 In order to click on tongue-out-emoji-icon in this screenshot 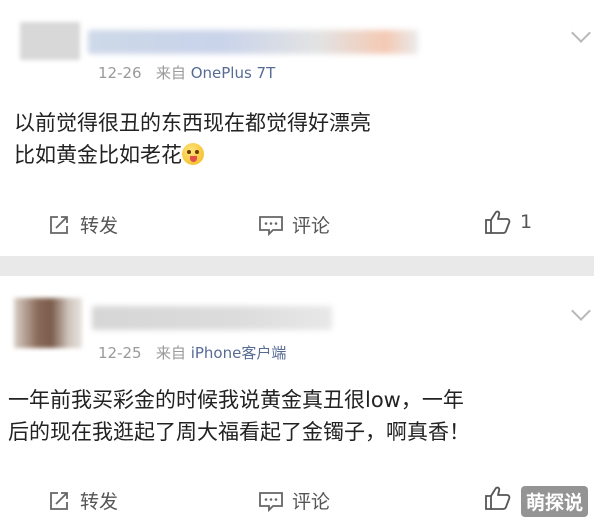, I will do `click(193, 154)`.